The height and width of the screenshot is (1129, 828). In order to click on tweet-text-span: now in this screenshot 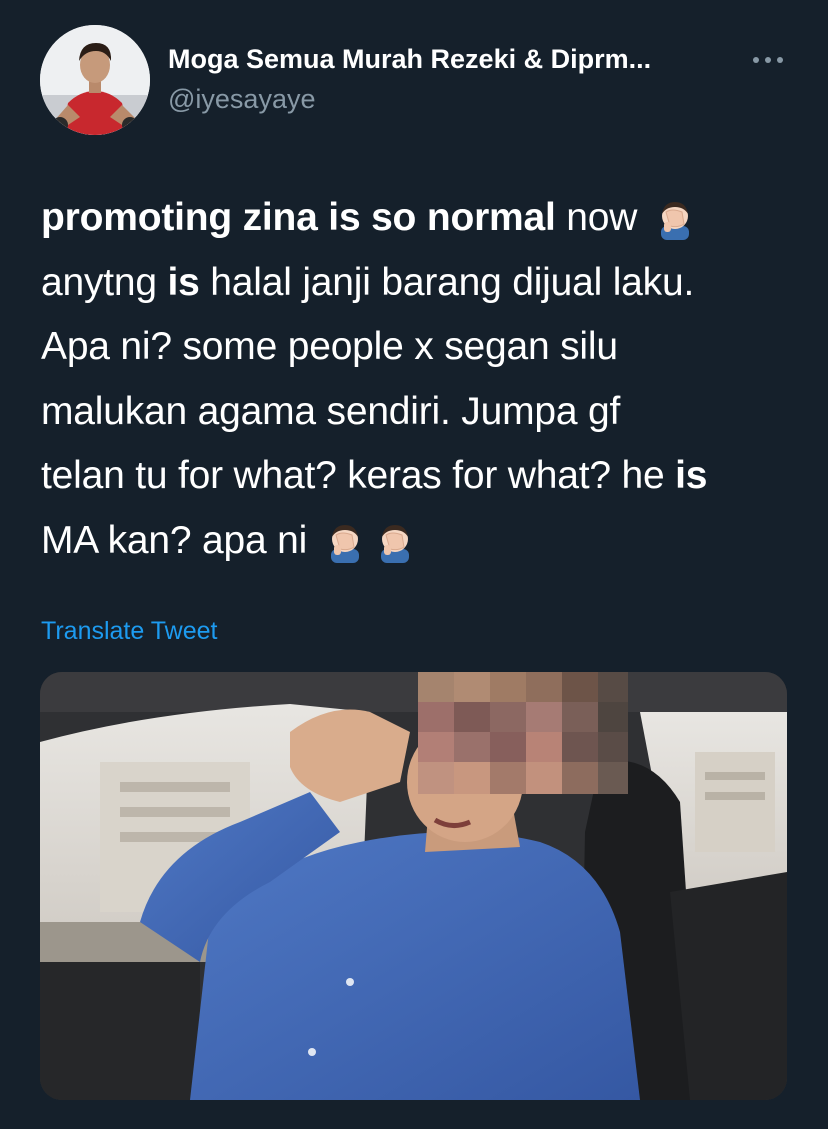, I will do `click(596, 217)`.